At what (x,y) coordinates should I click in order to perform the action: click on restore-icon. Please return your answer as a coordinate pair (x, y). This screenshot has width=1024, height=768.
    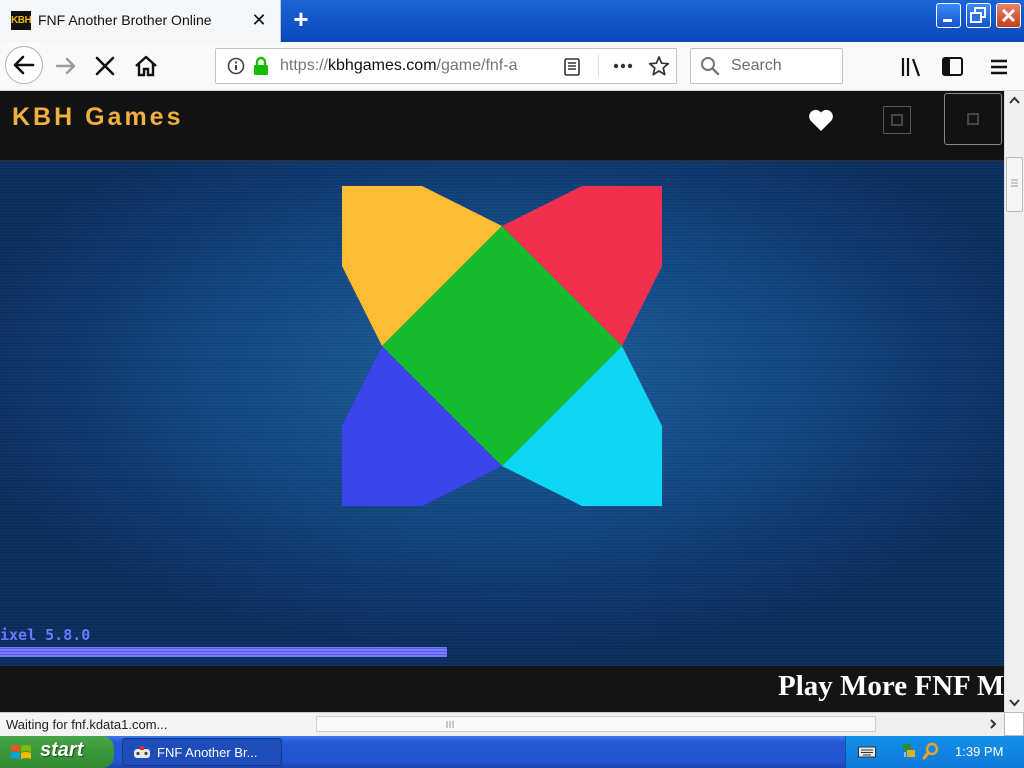
    Looking at the image, I should click on (978, 15).